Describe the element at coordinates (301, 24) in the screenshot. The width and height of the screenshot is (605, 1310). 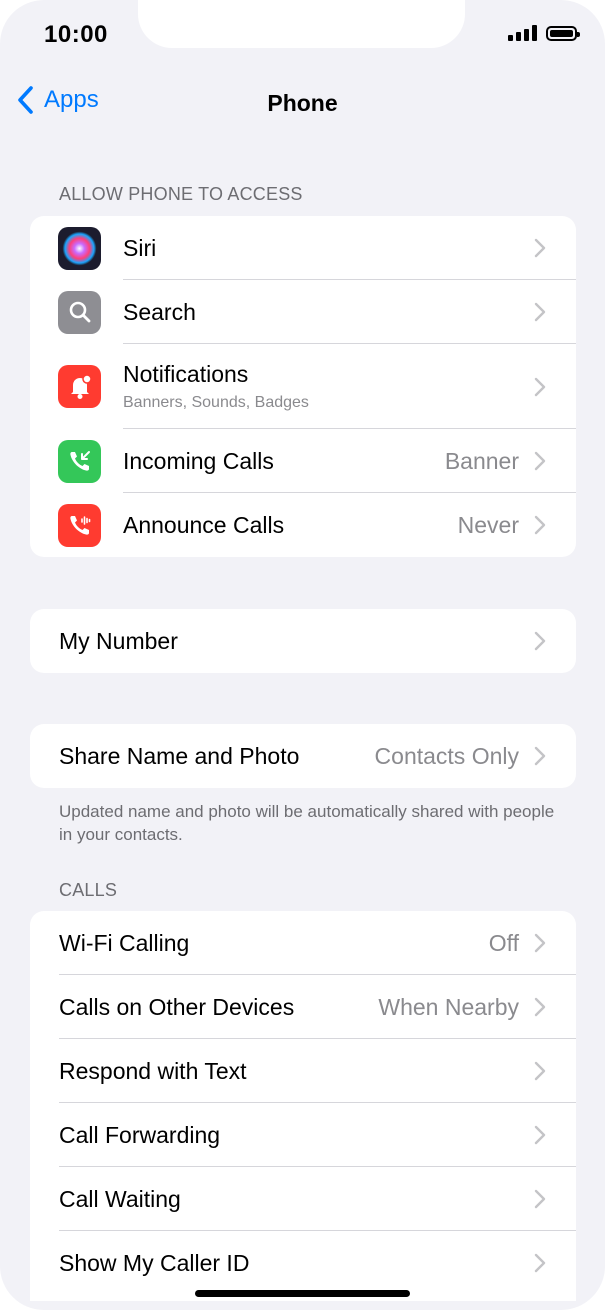
I see `notch` at that location.